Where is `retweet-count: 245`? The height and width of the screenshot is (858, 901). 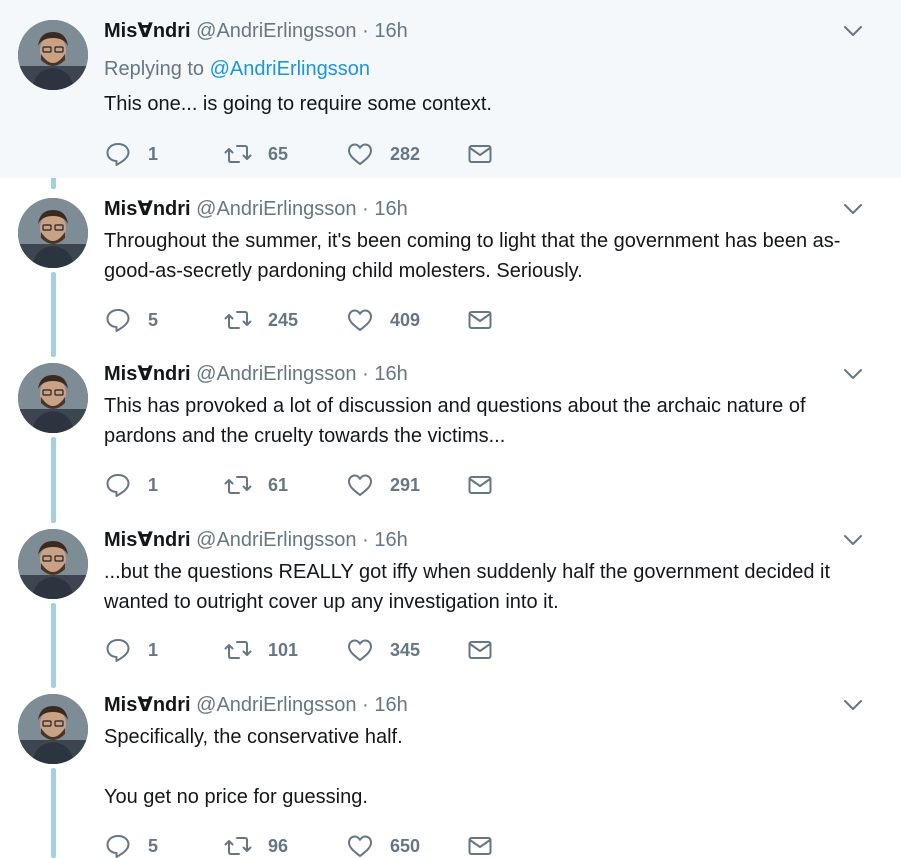
retweet-count: 245 is located at coordinates (283, 319).